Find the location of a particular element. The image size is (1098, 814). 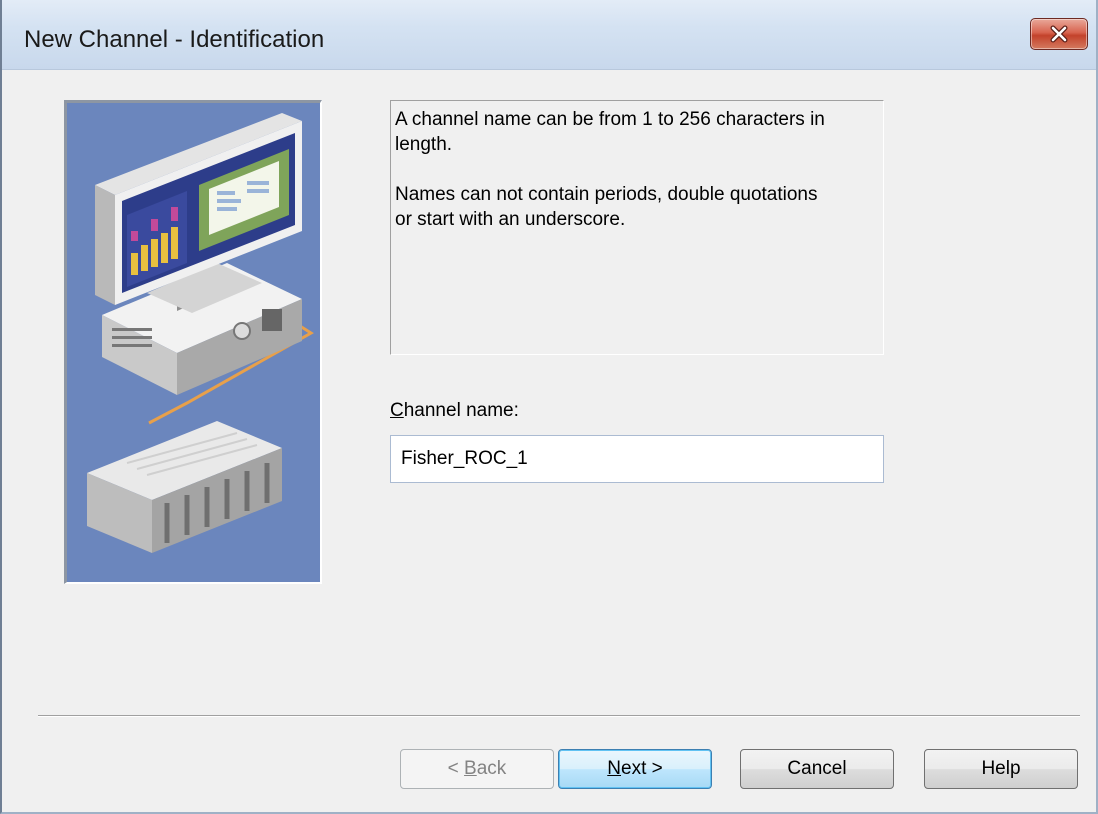

window-title: New Channel - Identification is located at coordinates (174, 39).